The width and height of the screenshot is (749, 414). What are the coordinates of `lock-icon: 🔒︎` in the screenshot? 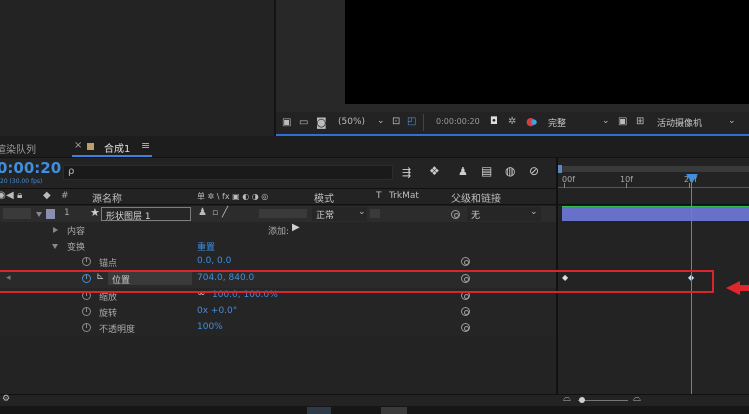 It's located at (19, 195).